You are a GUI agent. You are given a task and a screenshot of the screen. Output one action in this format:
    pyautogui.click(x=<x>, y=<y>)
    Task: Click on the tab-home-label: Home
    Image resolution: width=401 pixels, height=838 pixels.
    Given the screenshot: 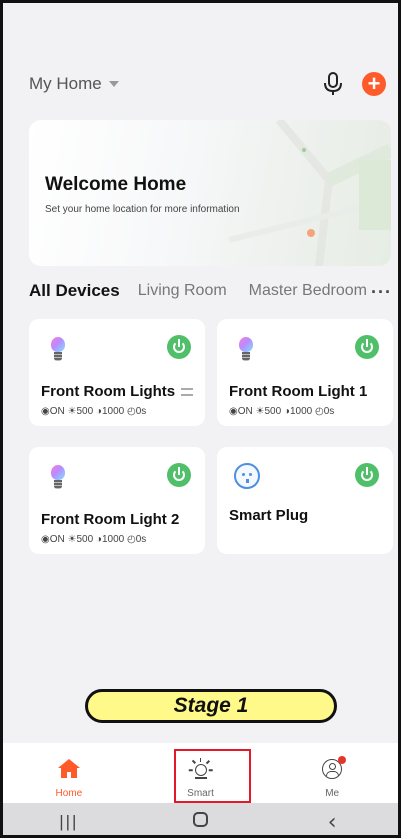 What is the action you would take?
    pyautogui.click(x=69, y=793)
    